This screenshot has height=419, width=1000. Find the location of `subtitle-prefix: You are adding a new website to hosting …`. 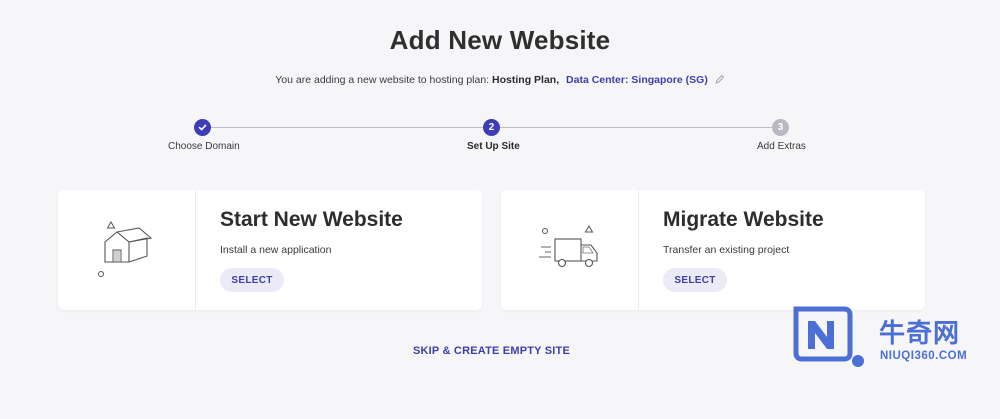

subtitle-prefix: You are adding a new website to hosting … is located at coordinates (382, 80).